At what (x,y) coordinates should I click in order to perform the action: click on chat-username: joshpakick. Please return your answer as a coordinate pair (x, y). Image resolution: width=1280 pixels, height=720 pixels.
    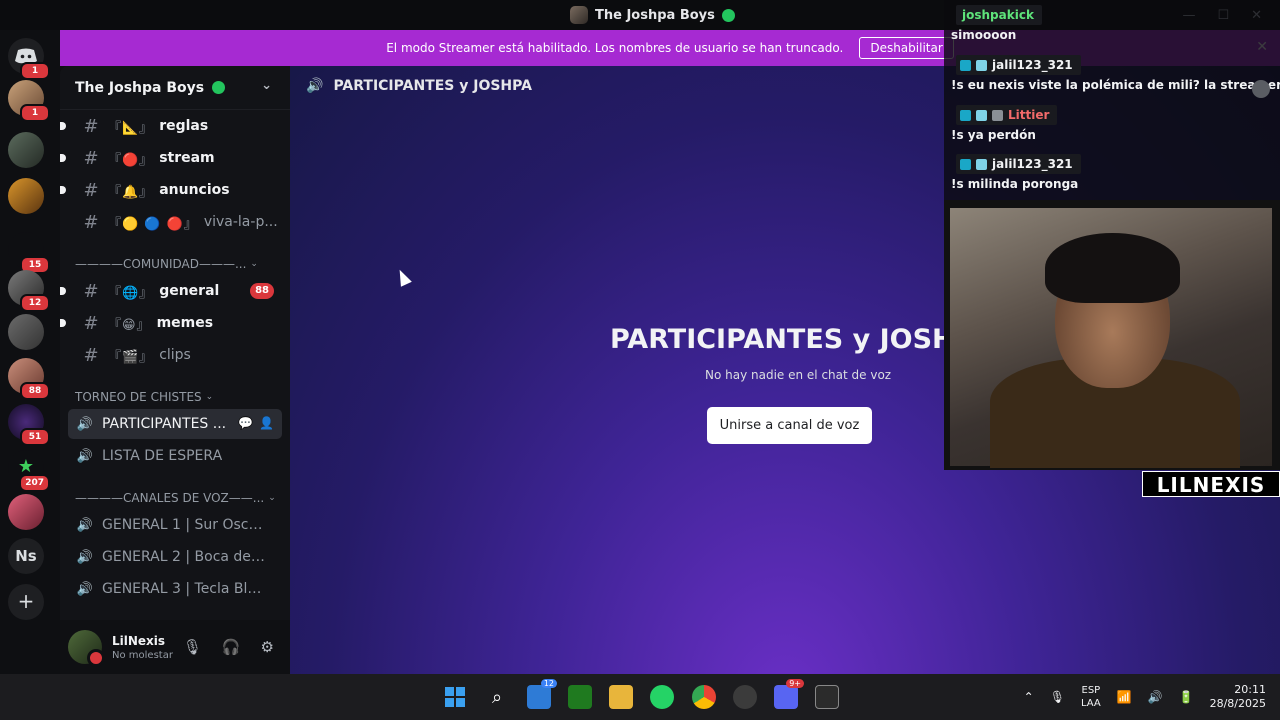
    Looking at the image, I should click on (999, 15).